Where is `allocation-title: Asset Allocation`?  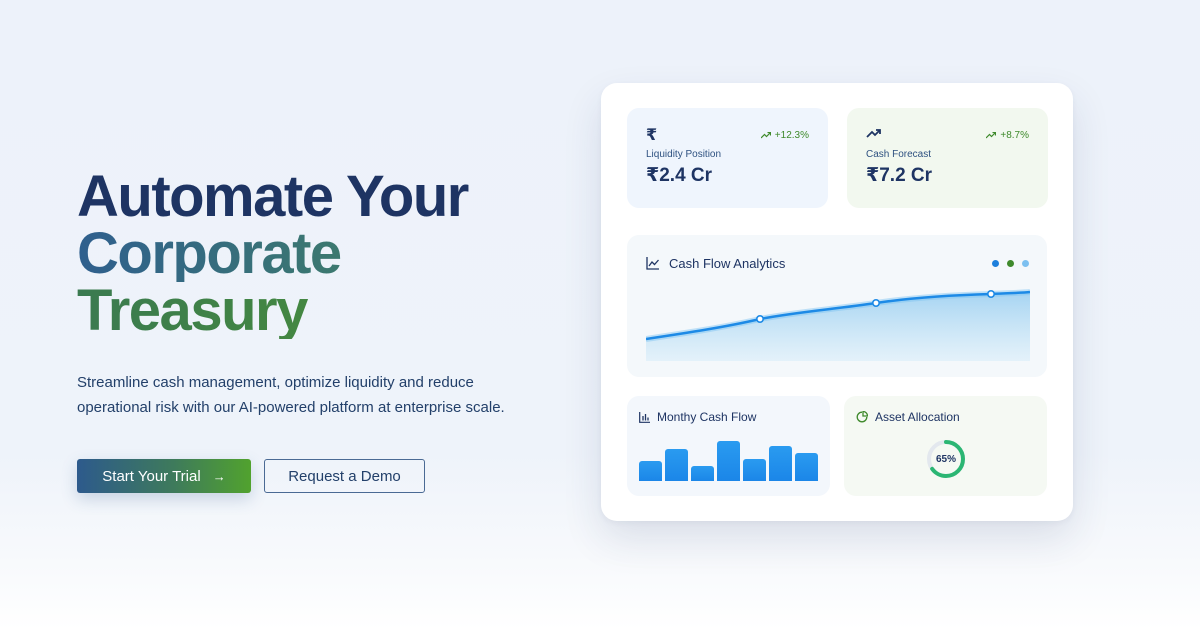
allocation-title: Asset Allocation is located at coordinates (908, 417).